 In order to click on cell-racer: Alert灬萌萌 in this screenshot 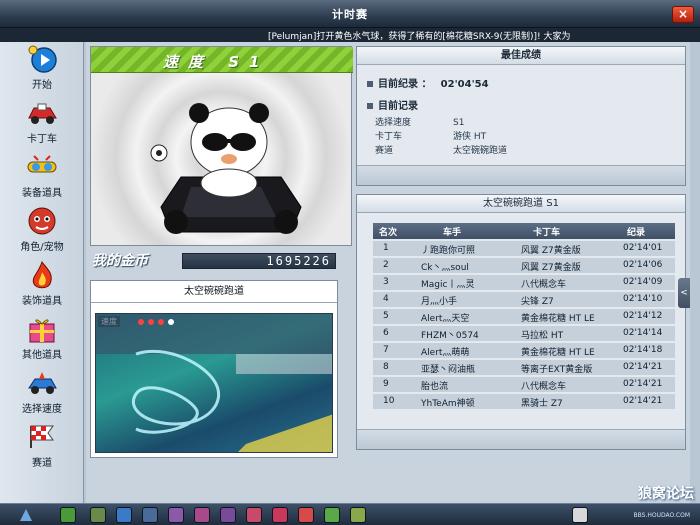, I will do `click(445, 353)`.